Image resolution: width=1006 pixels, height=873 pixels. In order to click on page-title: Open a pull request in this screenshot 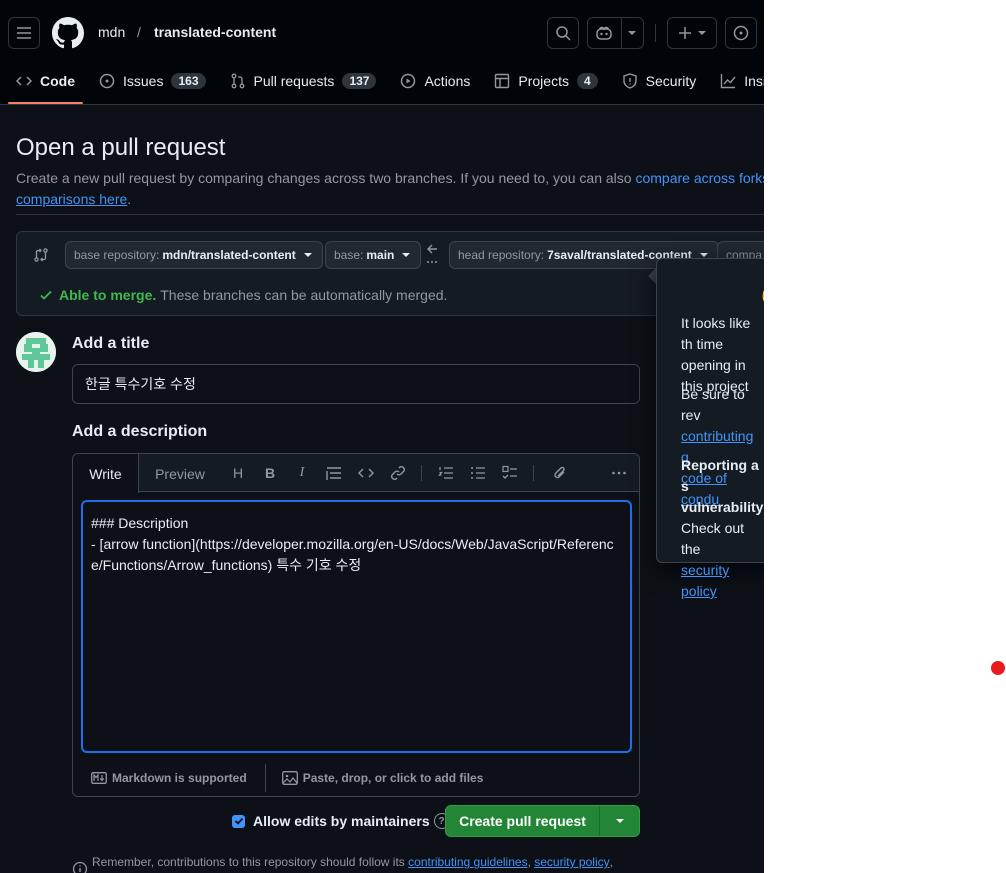, I will do `click(121, 147)`.